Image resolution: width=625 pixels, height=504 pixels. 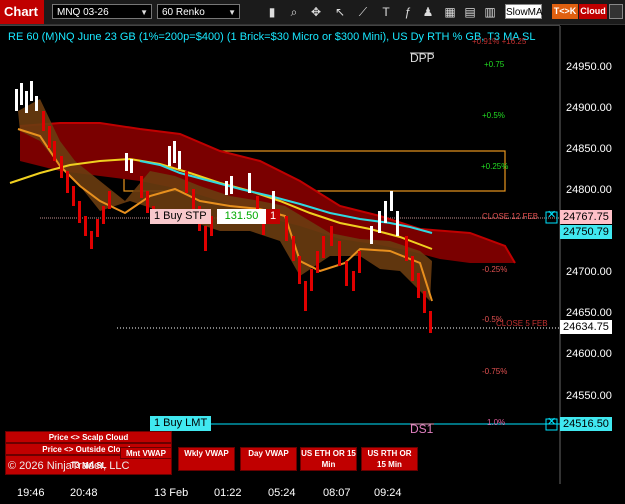 I want to click on instrument-label: MNQ 03-26, so click(x=83, y=12).